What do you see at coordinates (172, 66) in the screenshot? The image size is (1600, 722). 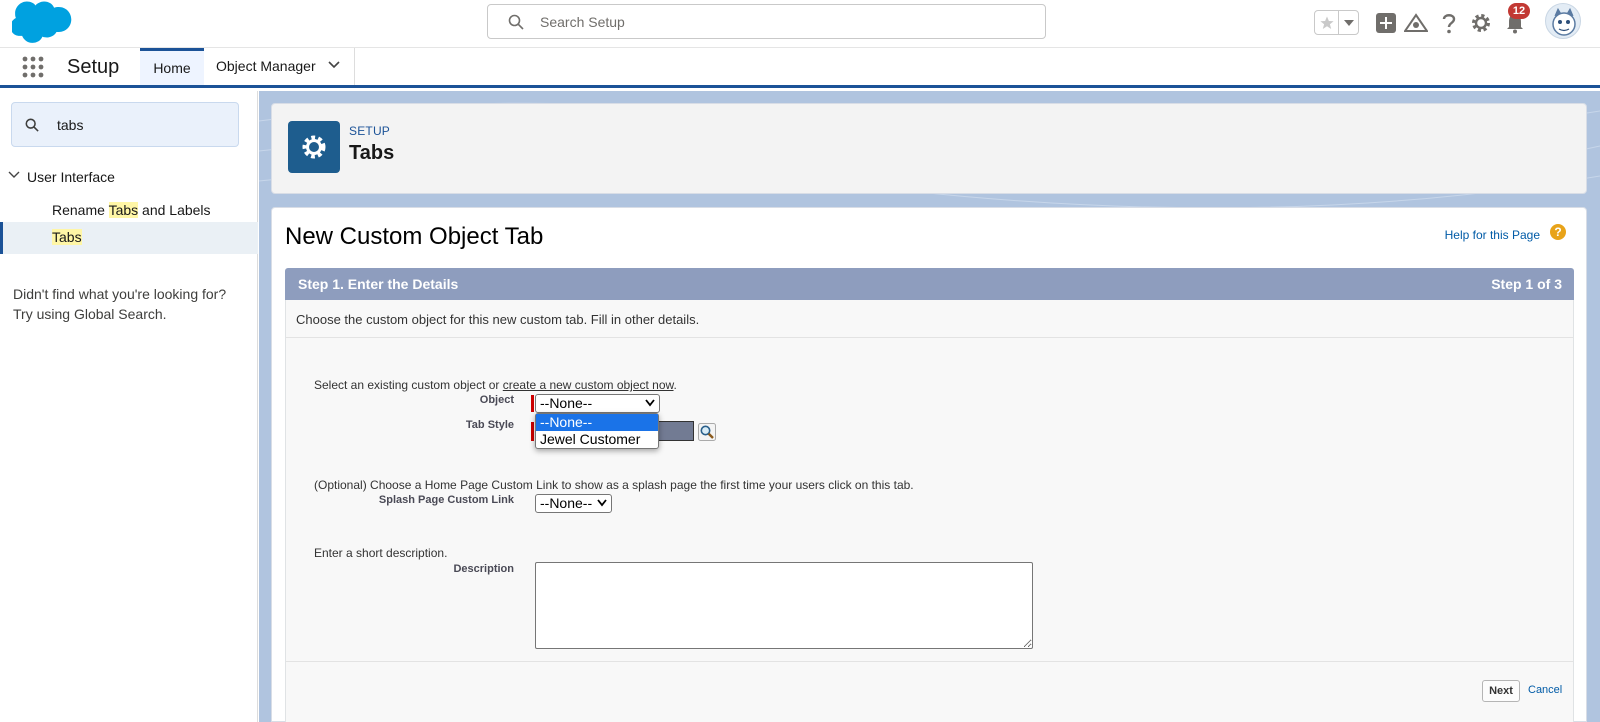 I see `tab-home: Home` at bounding box center [172, 66].